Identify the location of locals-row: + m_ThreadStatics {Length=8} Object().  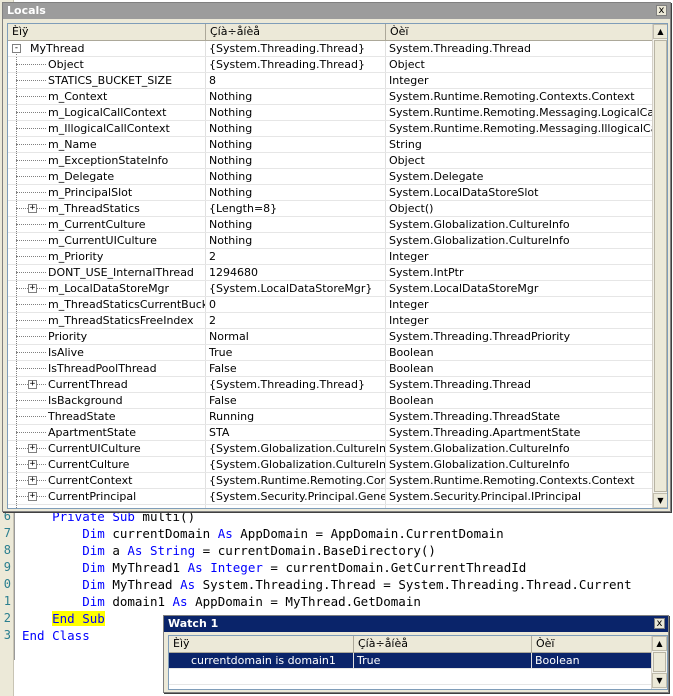
(330, 209).